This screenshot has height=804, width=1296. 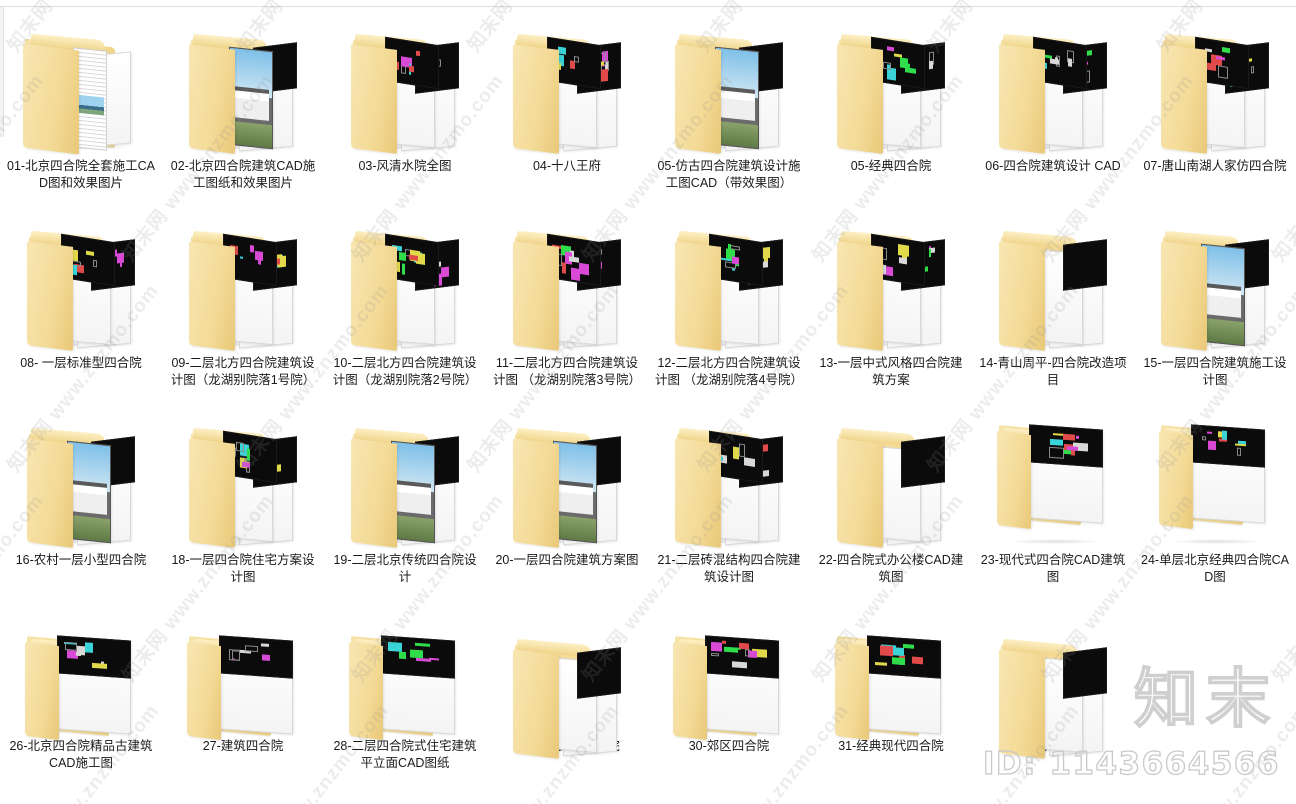 I want to click on folder-item: 22-四合院式办公楼CAD建筑图, so click(x=891, y=499).